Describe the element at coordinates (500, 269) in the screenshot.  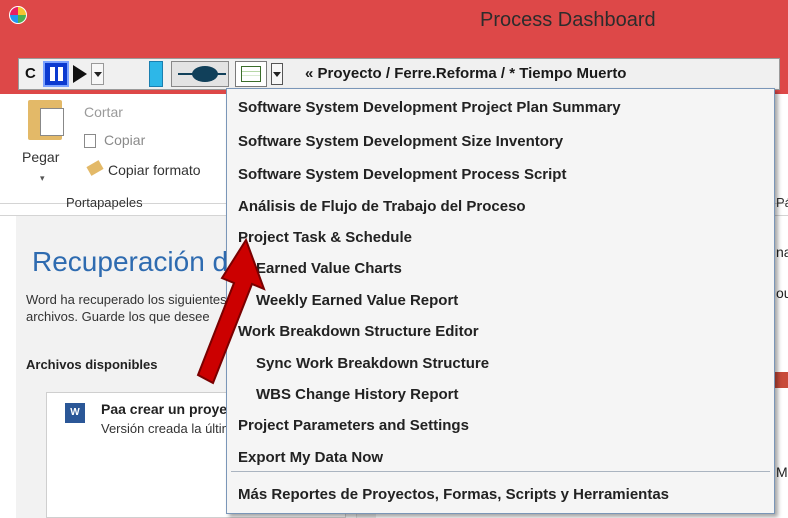
I see `menu-item-earned-value-charts: Earned Value Charts` at that location.